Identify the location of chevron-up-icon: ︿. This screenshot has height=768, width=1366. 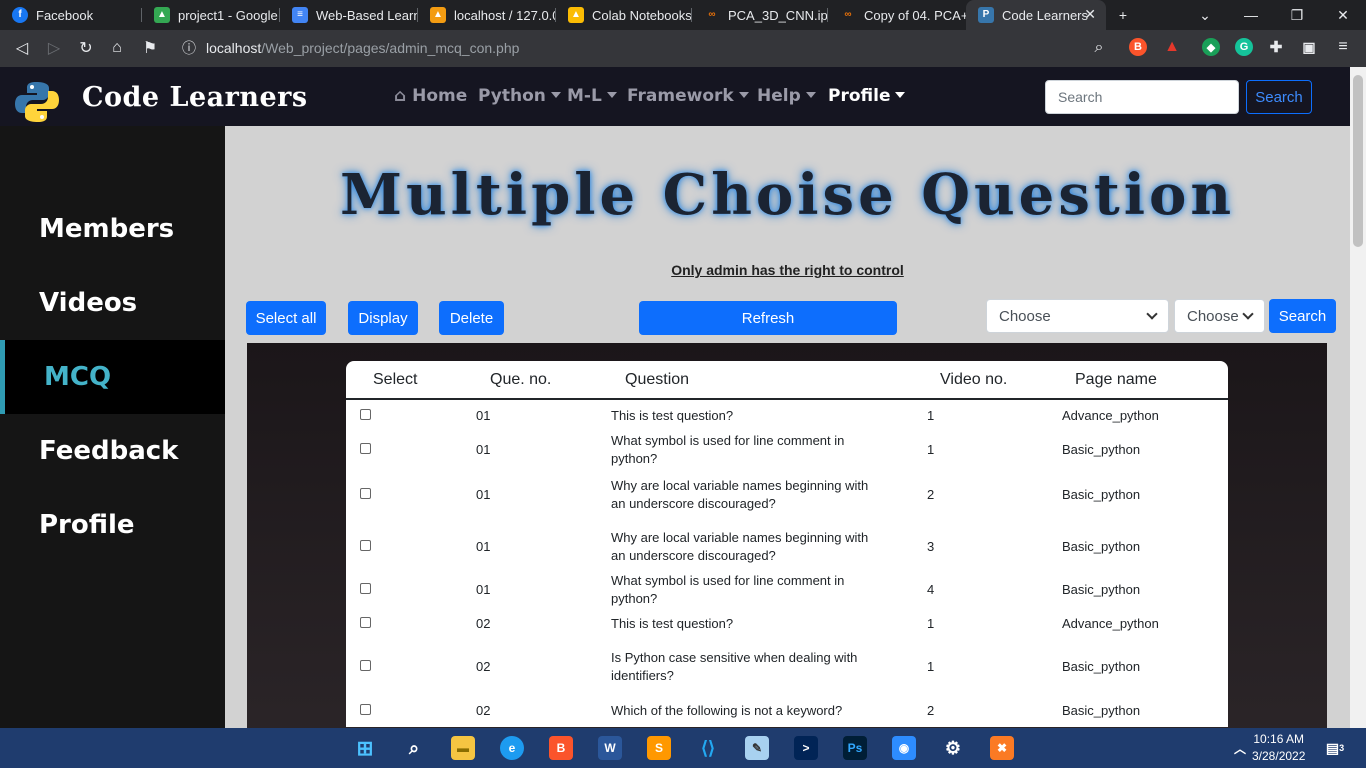
(1240, 748).